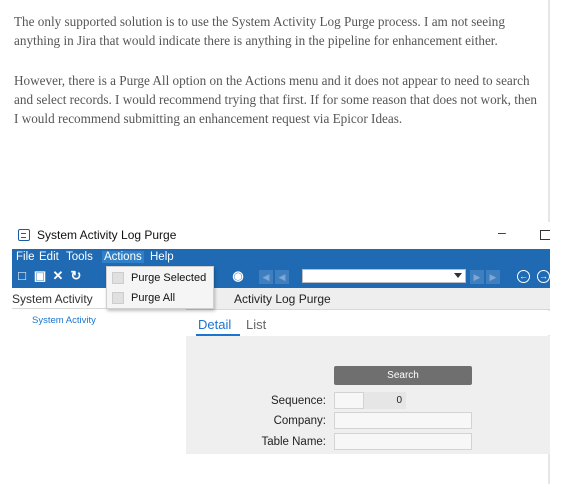 This screenshot has height=497, width=563. Describe the element at coordinates (403, 375) in the screenshot. I see `search-button: Search` at that location.